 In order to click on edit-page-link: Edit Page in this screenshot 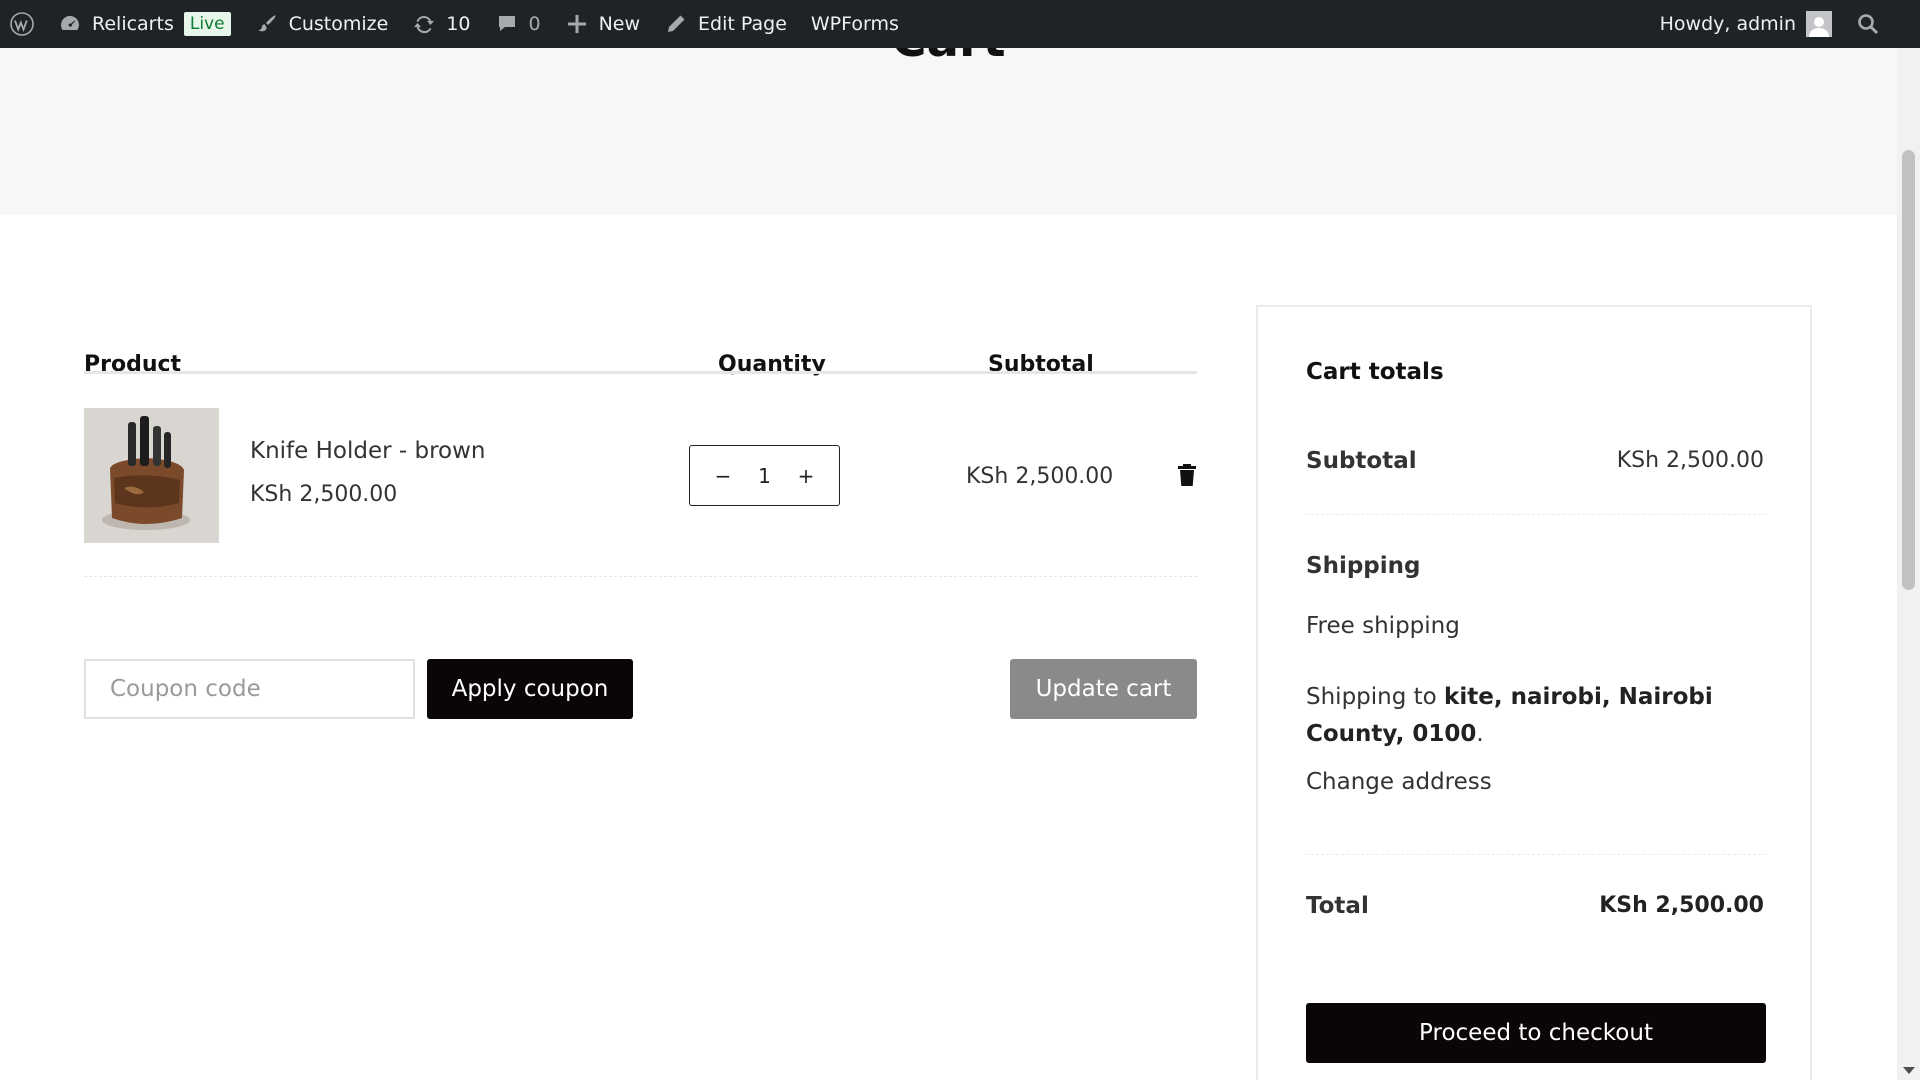, I will do `click(725, 24)`.